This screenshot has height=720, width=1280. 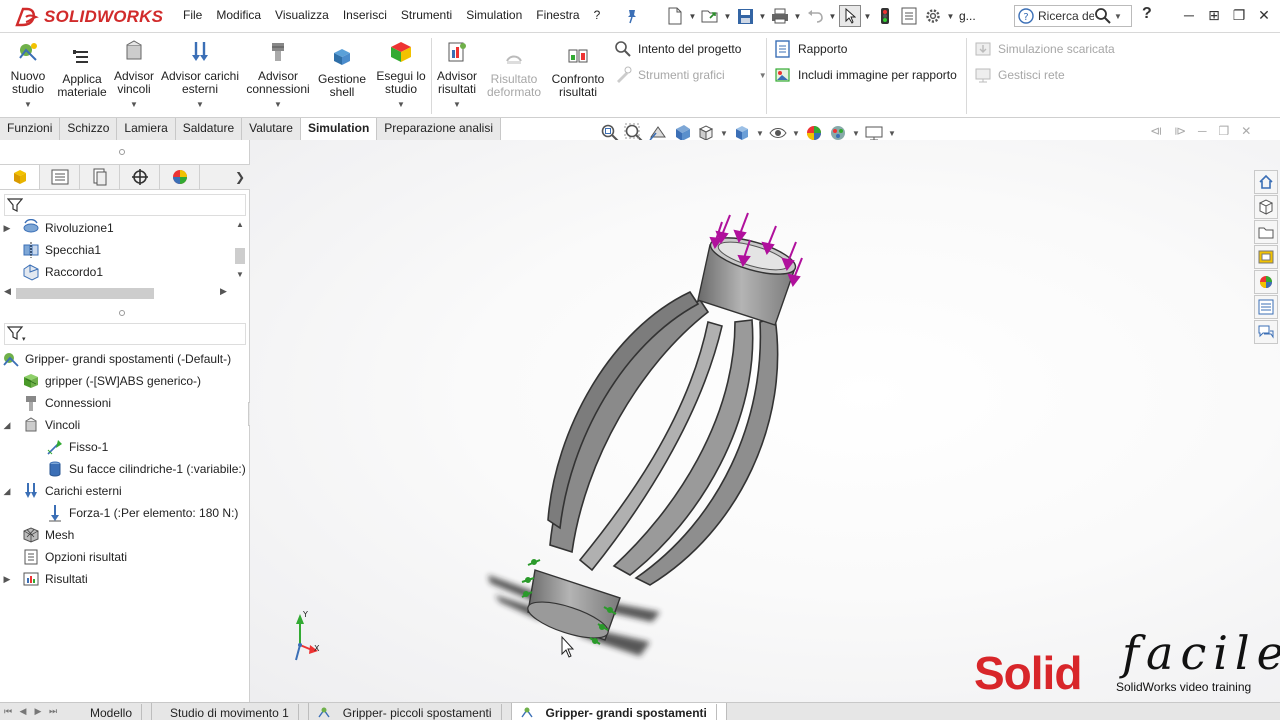 What do you see at coordinates (865, 75) in the screenshot?
I see `include-image-button: Includi immagine per rapporto` at bounding box center [865, 75].